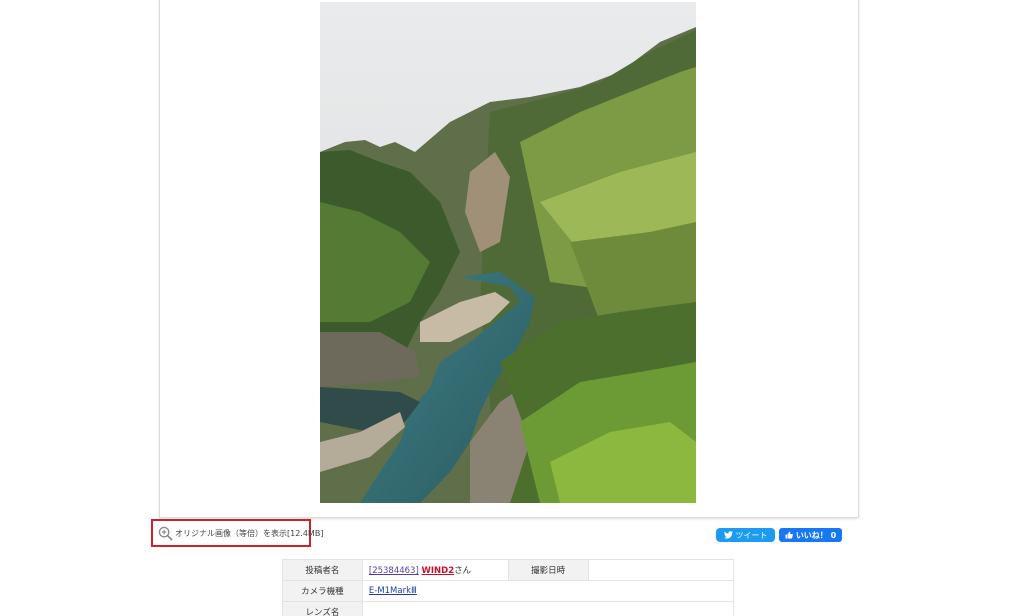  I want to click on table-row: カメラ機種 E-M1MarkⅢ, so click(508, 591).